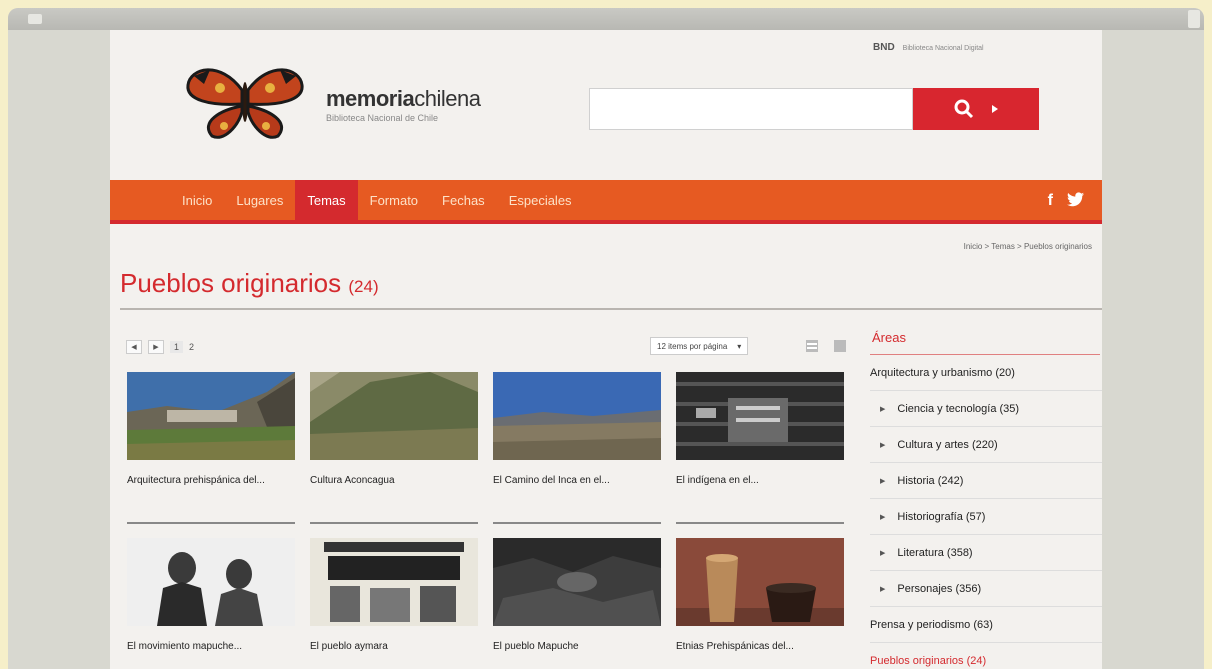  Describe the element at coordinates (947, 444) in the screenshot. I see `area-item-label: Cultura y artes (220)` at that location.